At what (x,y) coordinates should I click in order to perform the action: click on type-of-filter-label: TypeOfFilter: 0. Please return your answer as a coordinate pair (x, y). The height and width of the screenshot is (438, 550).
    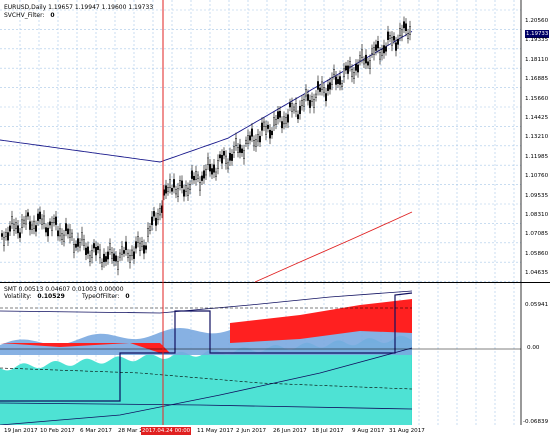
    Looking at the image, I should click on (106, 296).